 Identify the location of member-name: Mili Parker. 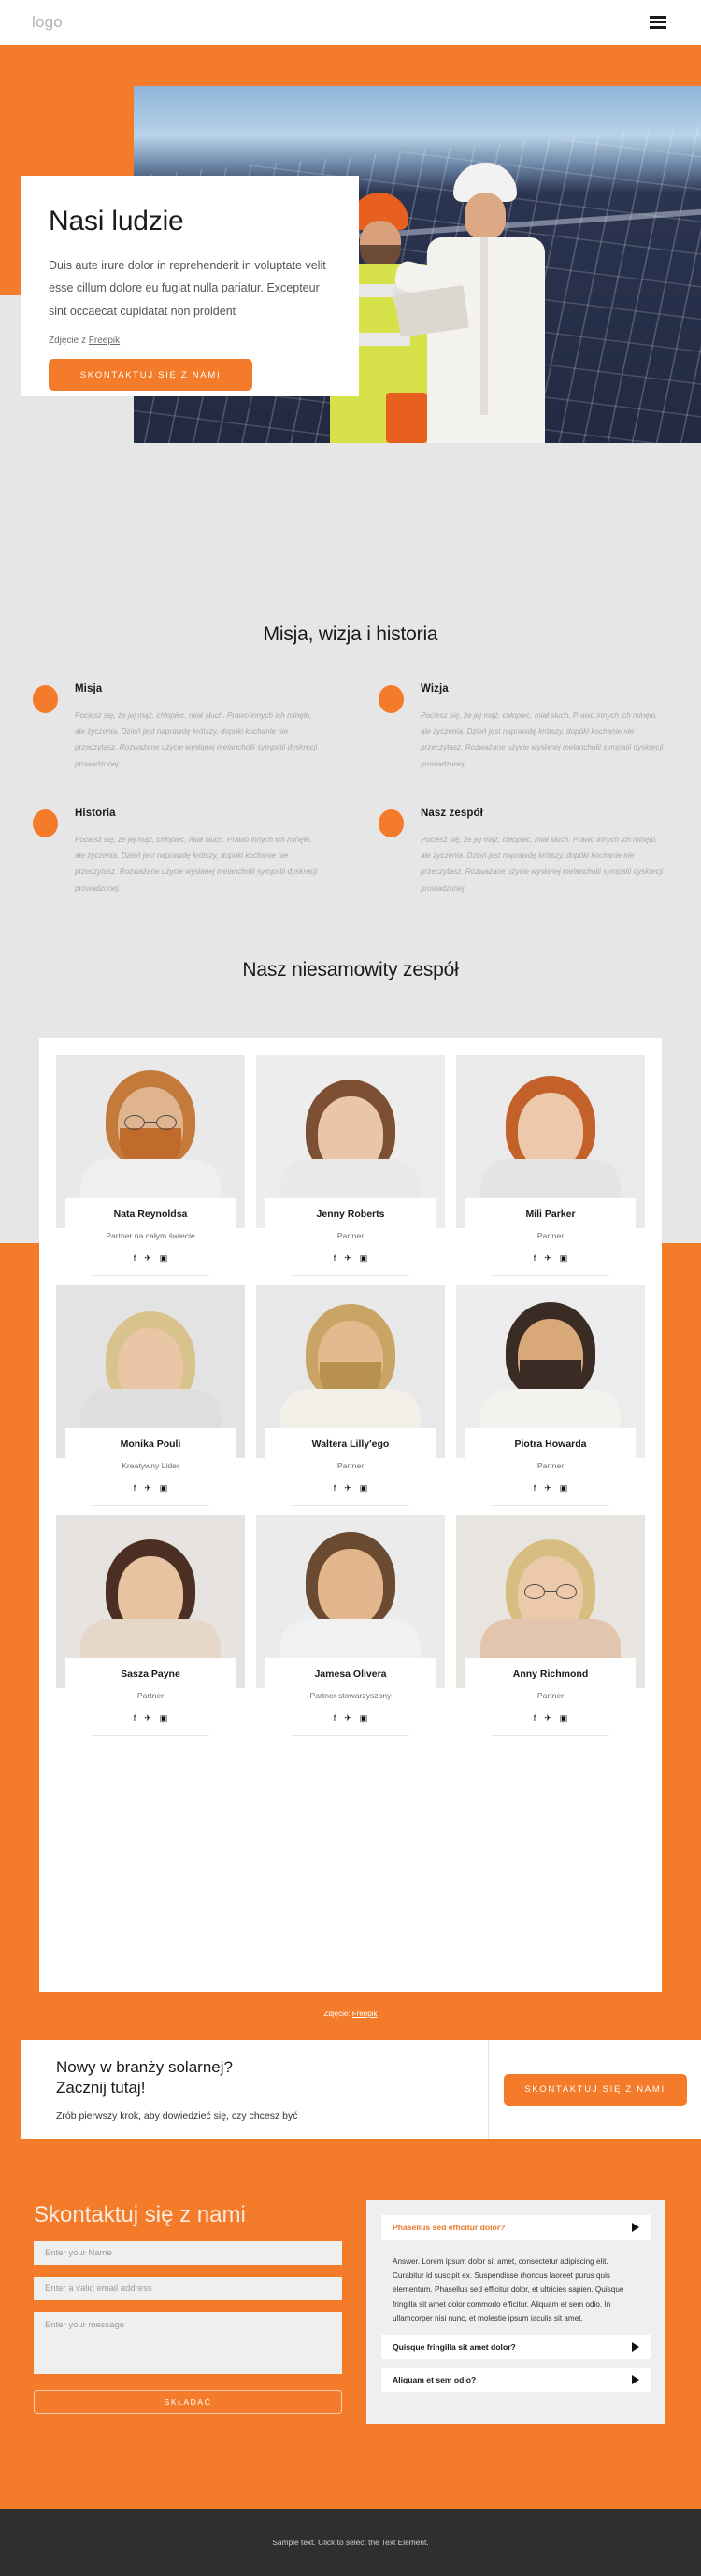
(550, 1214).